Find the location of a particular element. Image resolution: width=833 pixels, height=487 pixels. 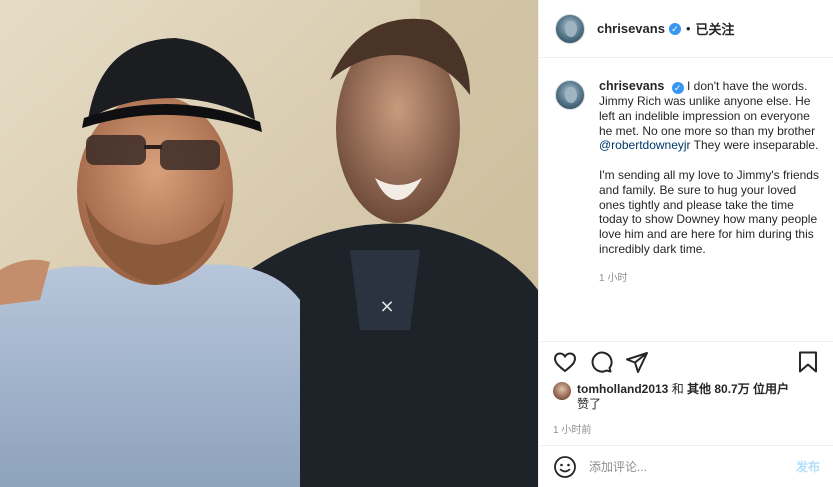

liker-username: tomholland2013 is located at coordinates (622, 389).